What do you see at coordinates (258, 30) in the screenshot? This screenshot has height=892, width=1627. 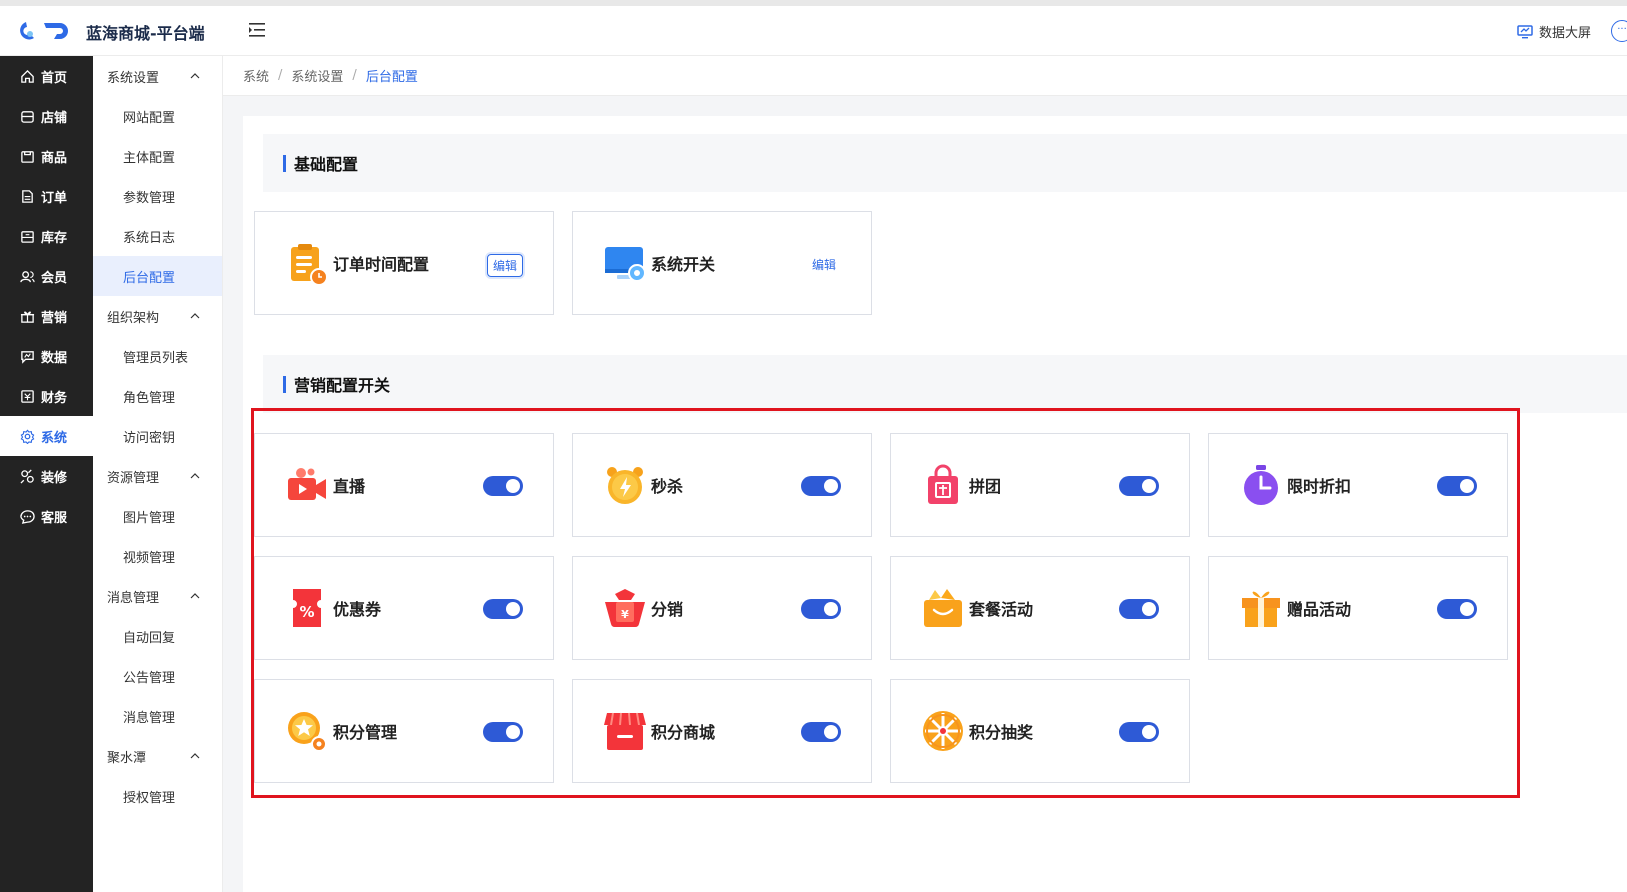 I see `menu-collapse-icon` at bounding box center [258, 30].